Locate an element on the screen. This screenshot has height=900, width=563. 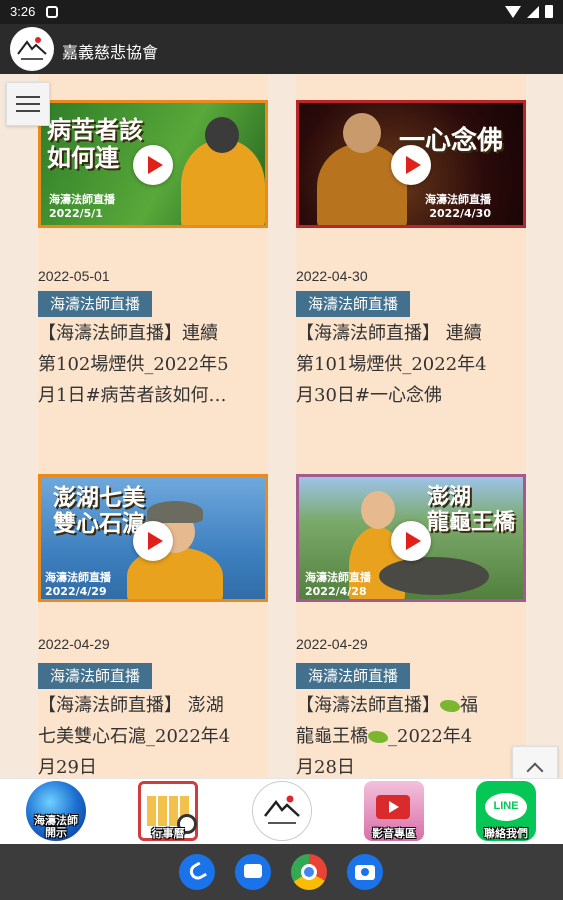
logo-icon is located at coordinates (282, 811).